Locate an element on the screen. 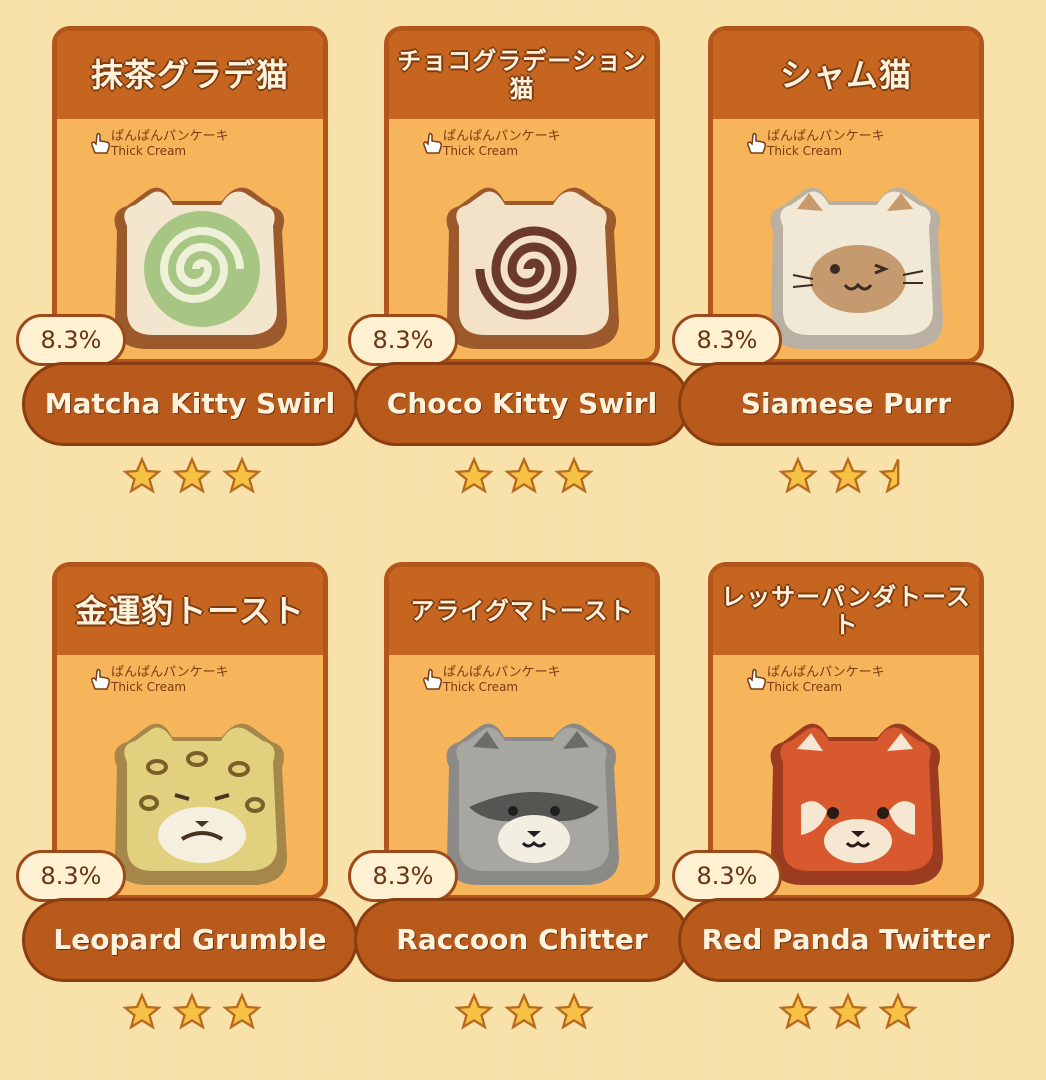 The image size is (1046, 1080). item-name: Red Panda Twitter is located at coordinates (846, 939).